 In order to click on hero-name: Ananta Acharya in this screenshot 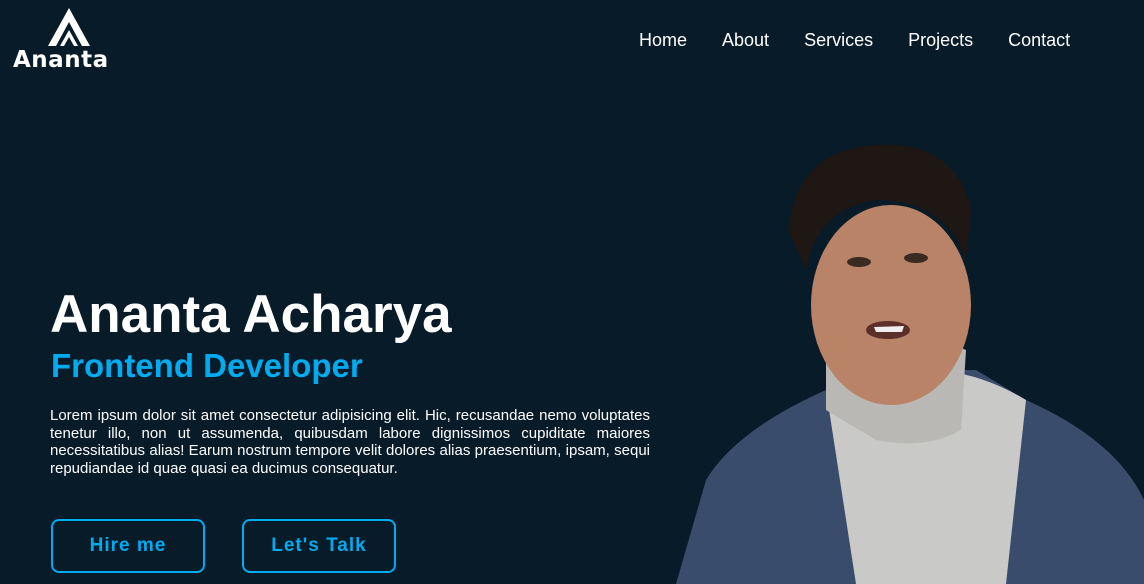, I will do `click(251, 314)`.